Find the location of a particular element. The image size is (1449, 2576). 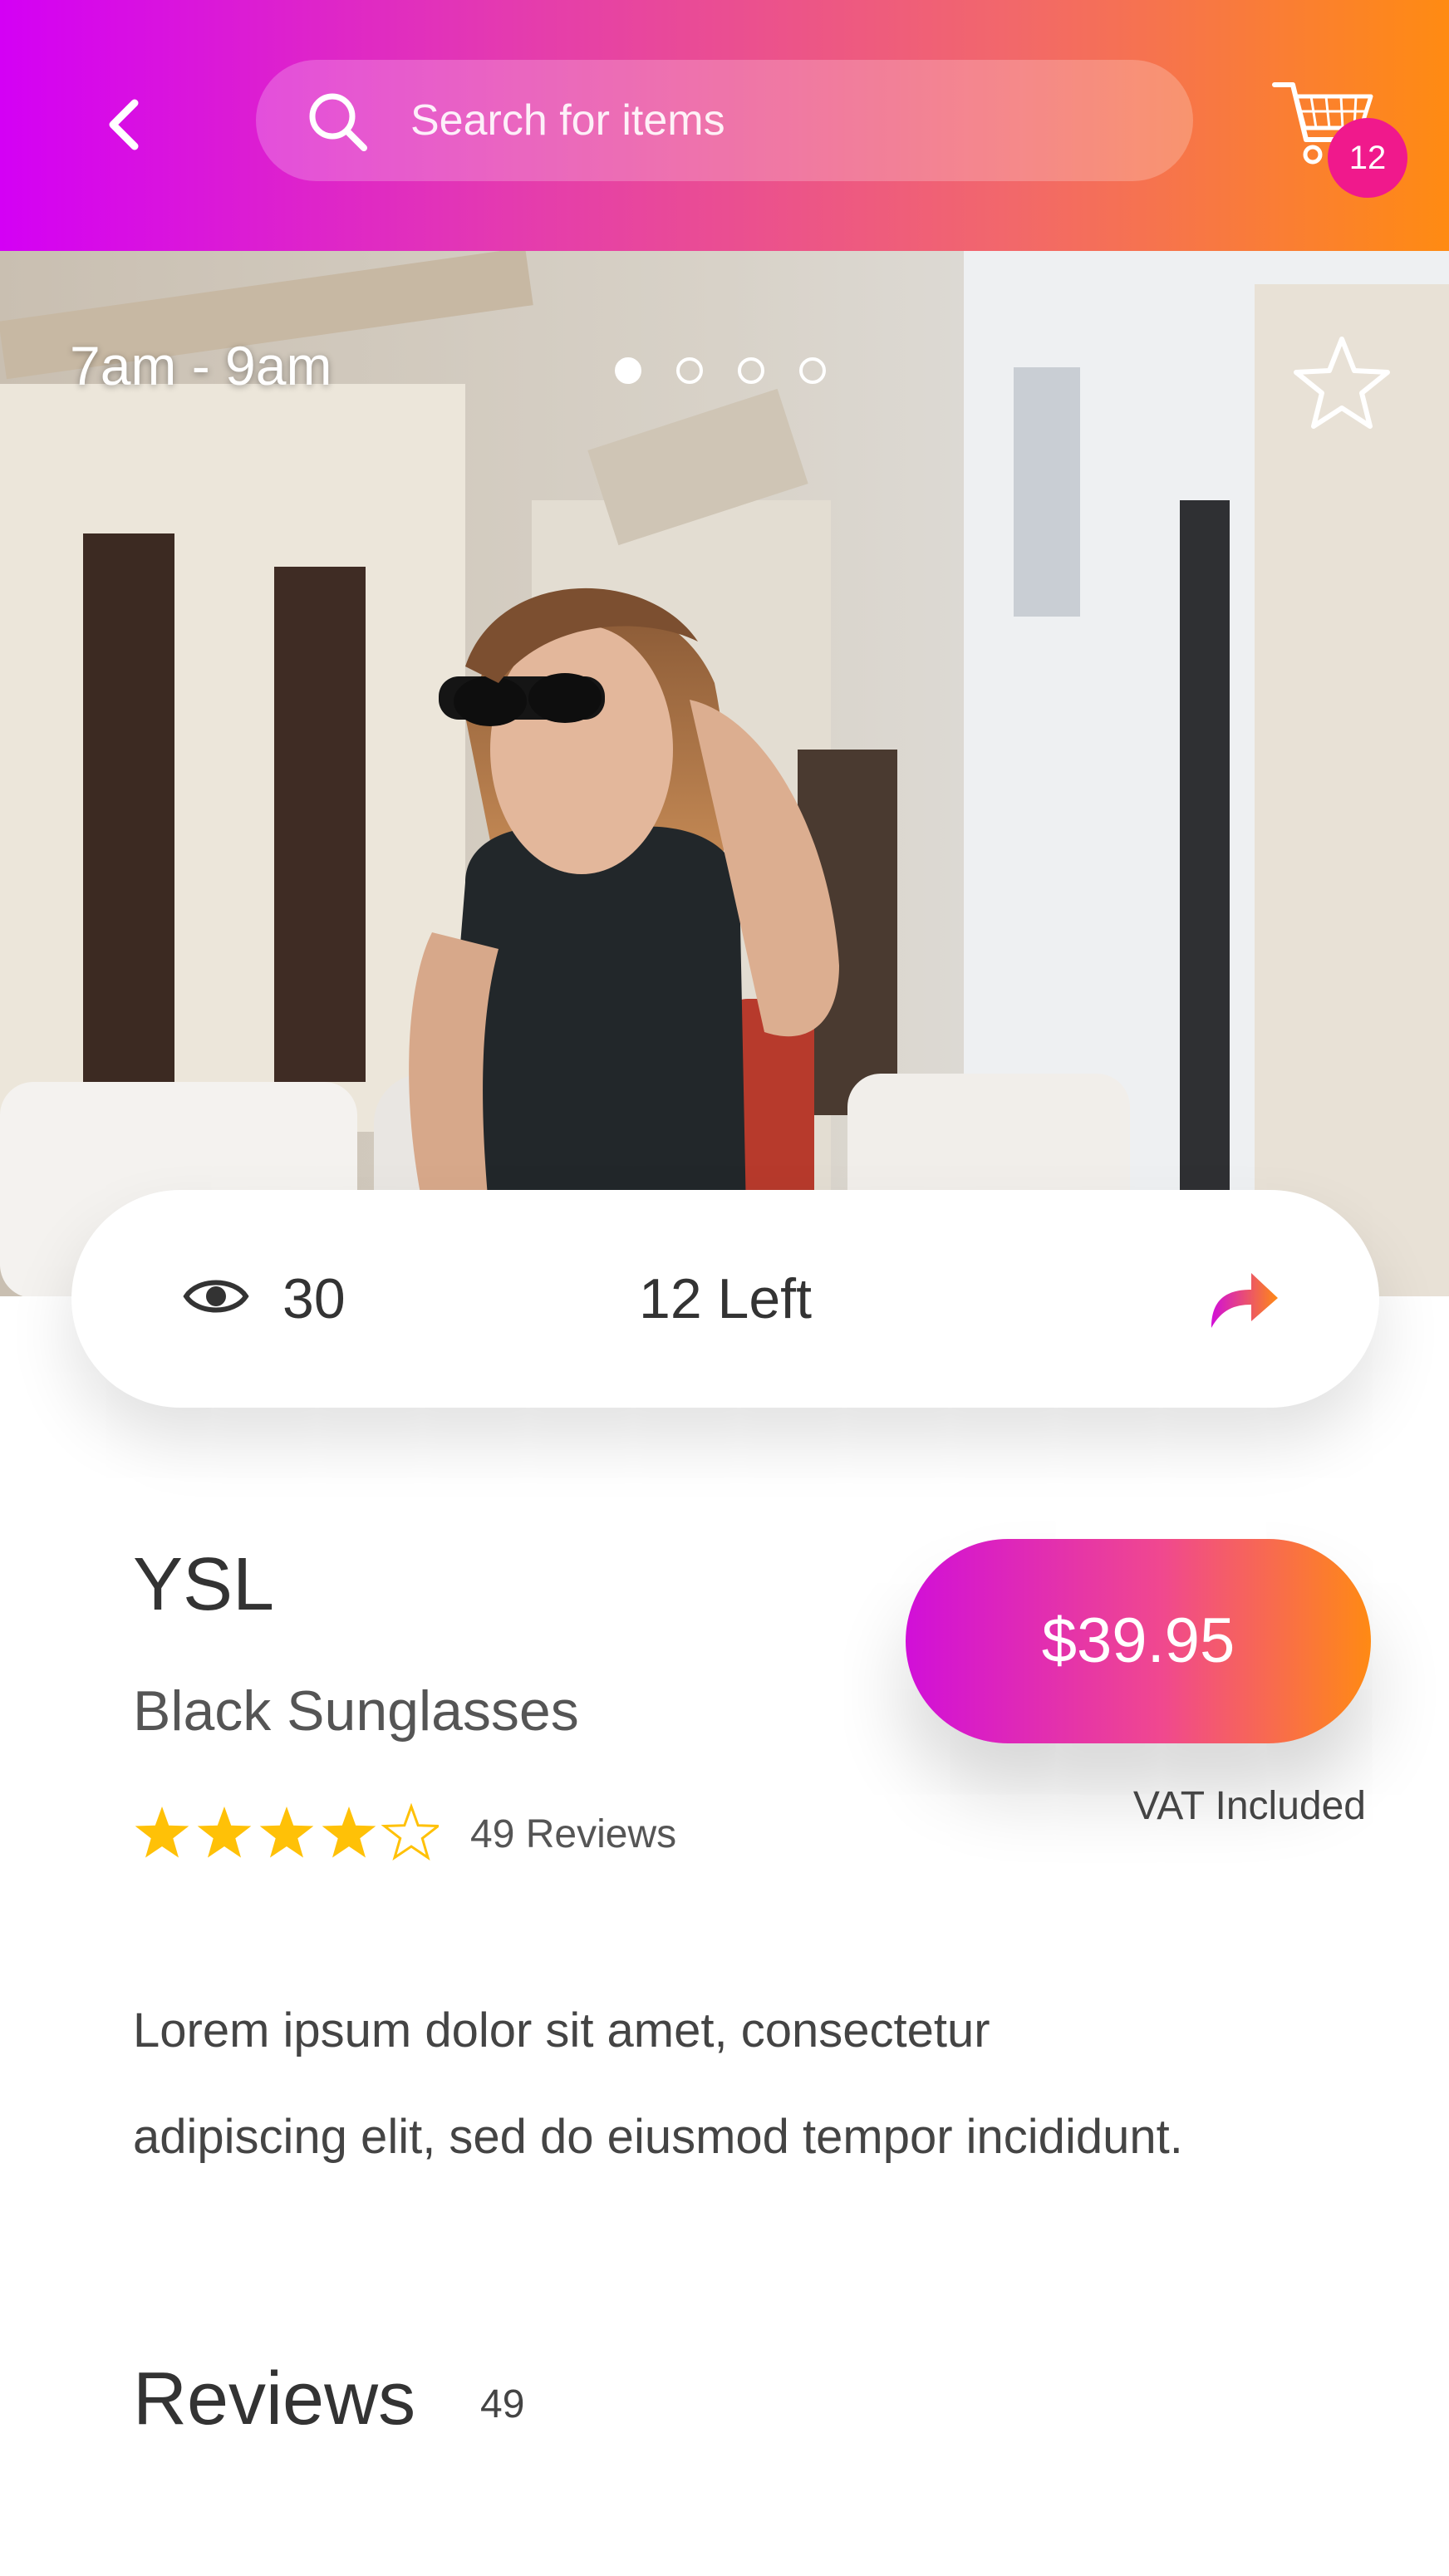

rating-stars is located at coordinates (287, 1832).